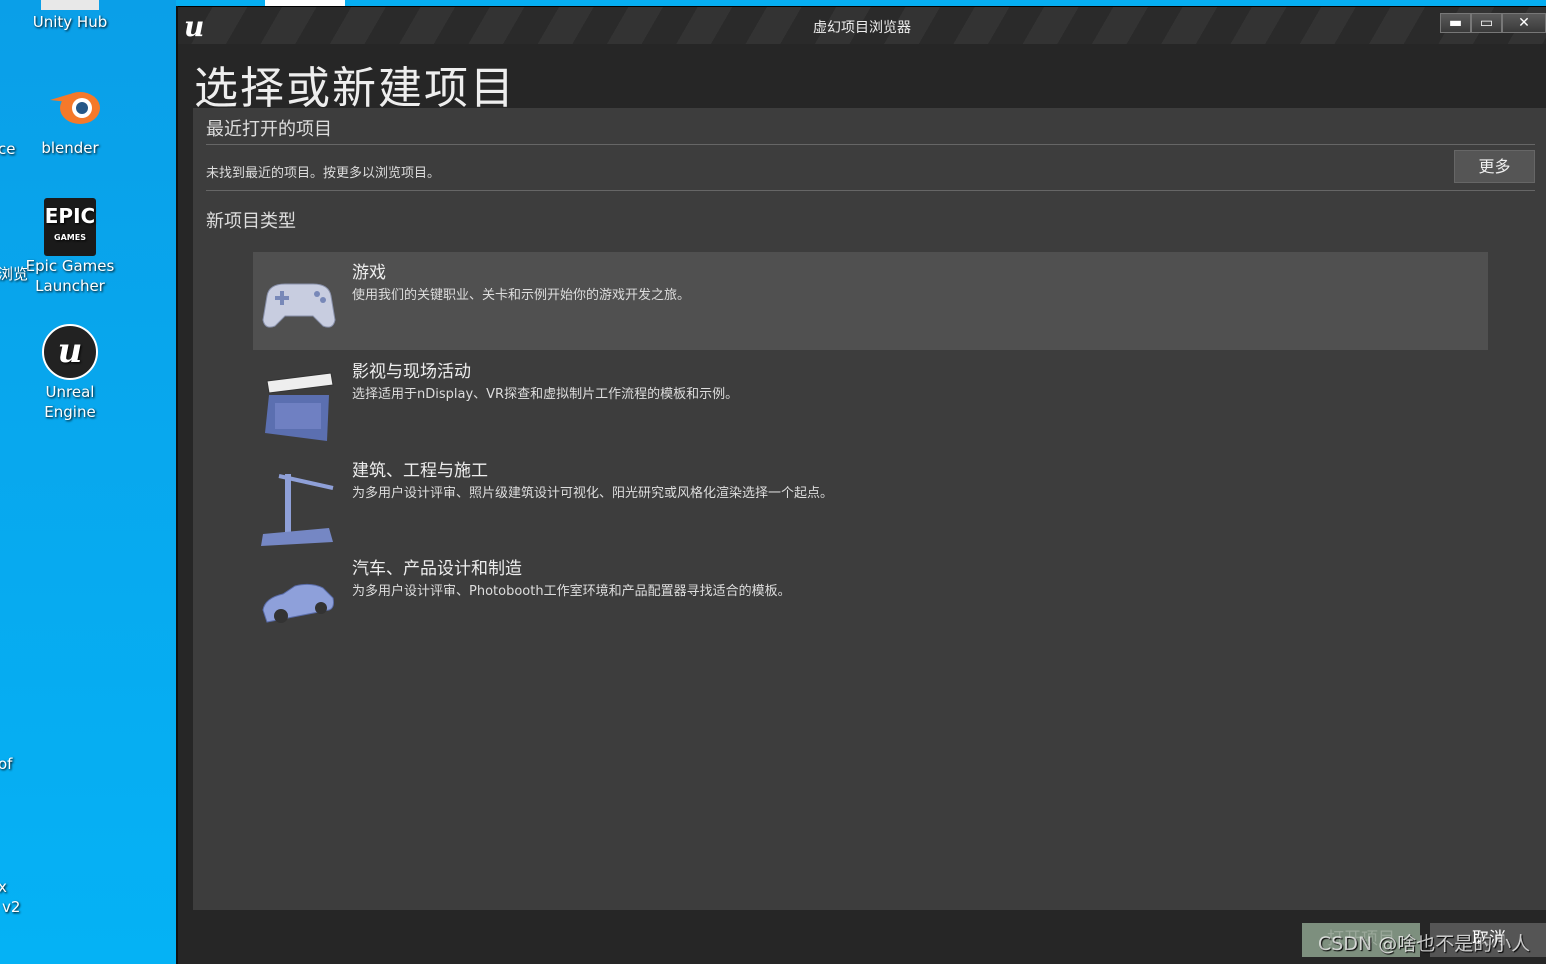 The image size is (1546, 964). Describe the element at coordinates (3, 887) in the screenshot. I see `desktop-clipped-label: x` at that location.